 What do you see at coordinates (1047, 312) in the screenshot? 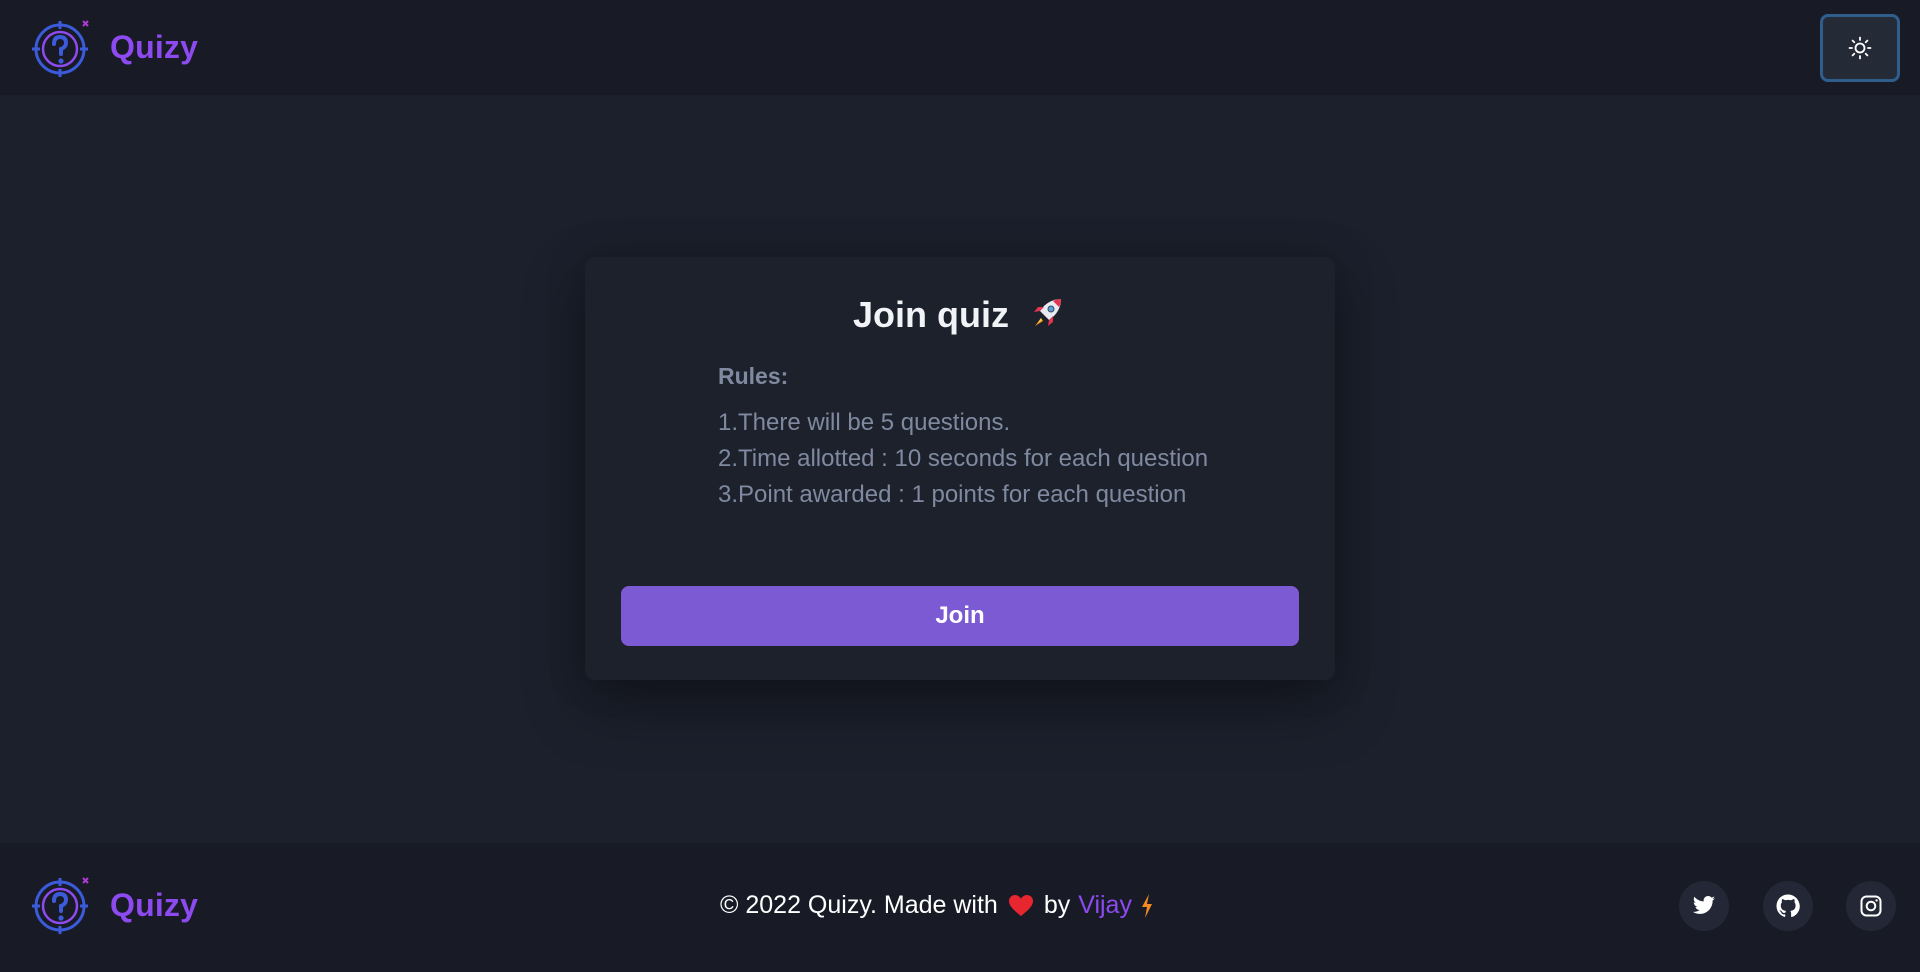
I see `rocket-icon` at bounding box center [1047, 312].